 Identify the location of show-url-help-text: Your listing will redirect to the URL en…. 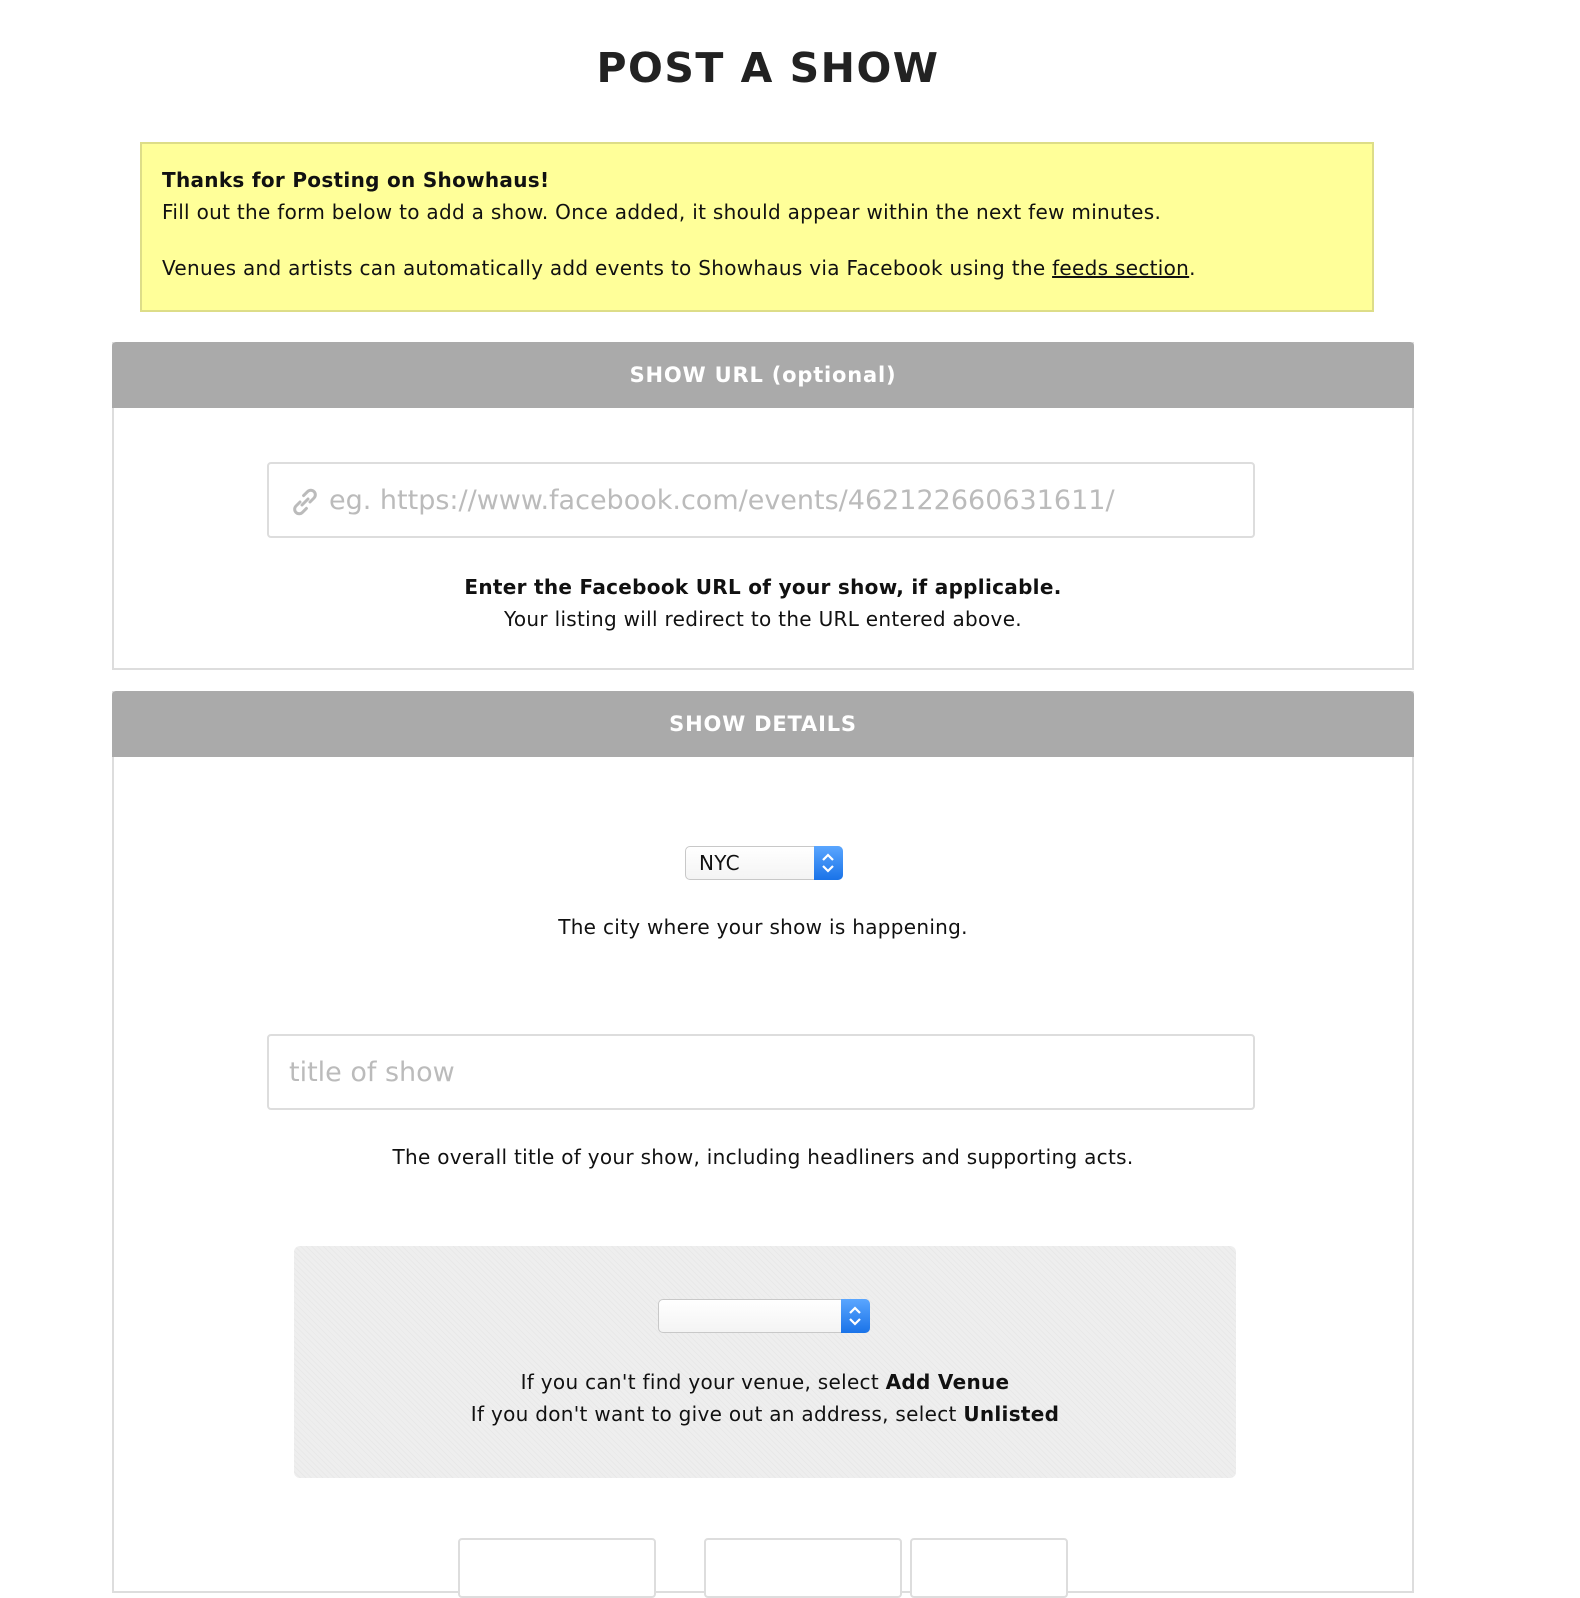
(763, 619).